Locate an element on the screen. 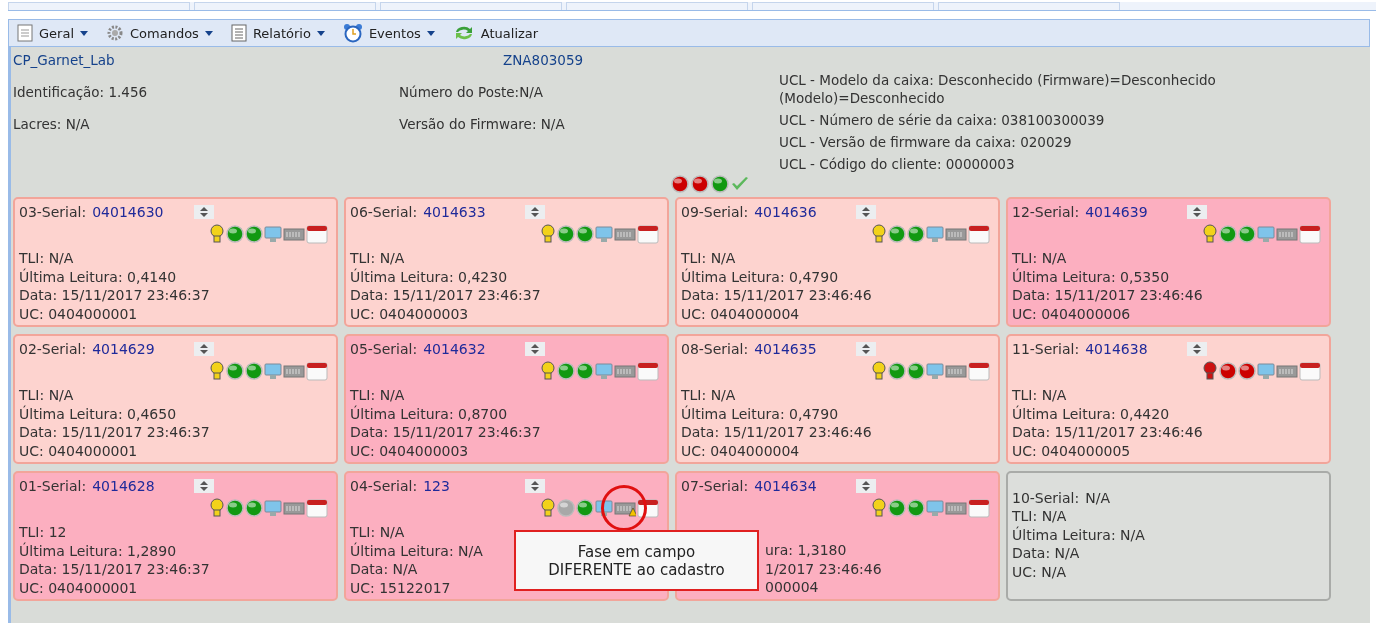  reading-text: Última Leitura: 1,2890 is located at coordinates (98, 550).